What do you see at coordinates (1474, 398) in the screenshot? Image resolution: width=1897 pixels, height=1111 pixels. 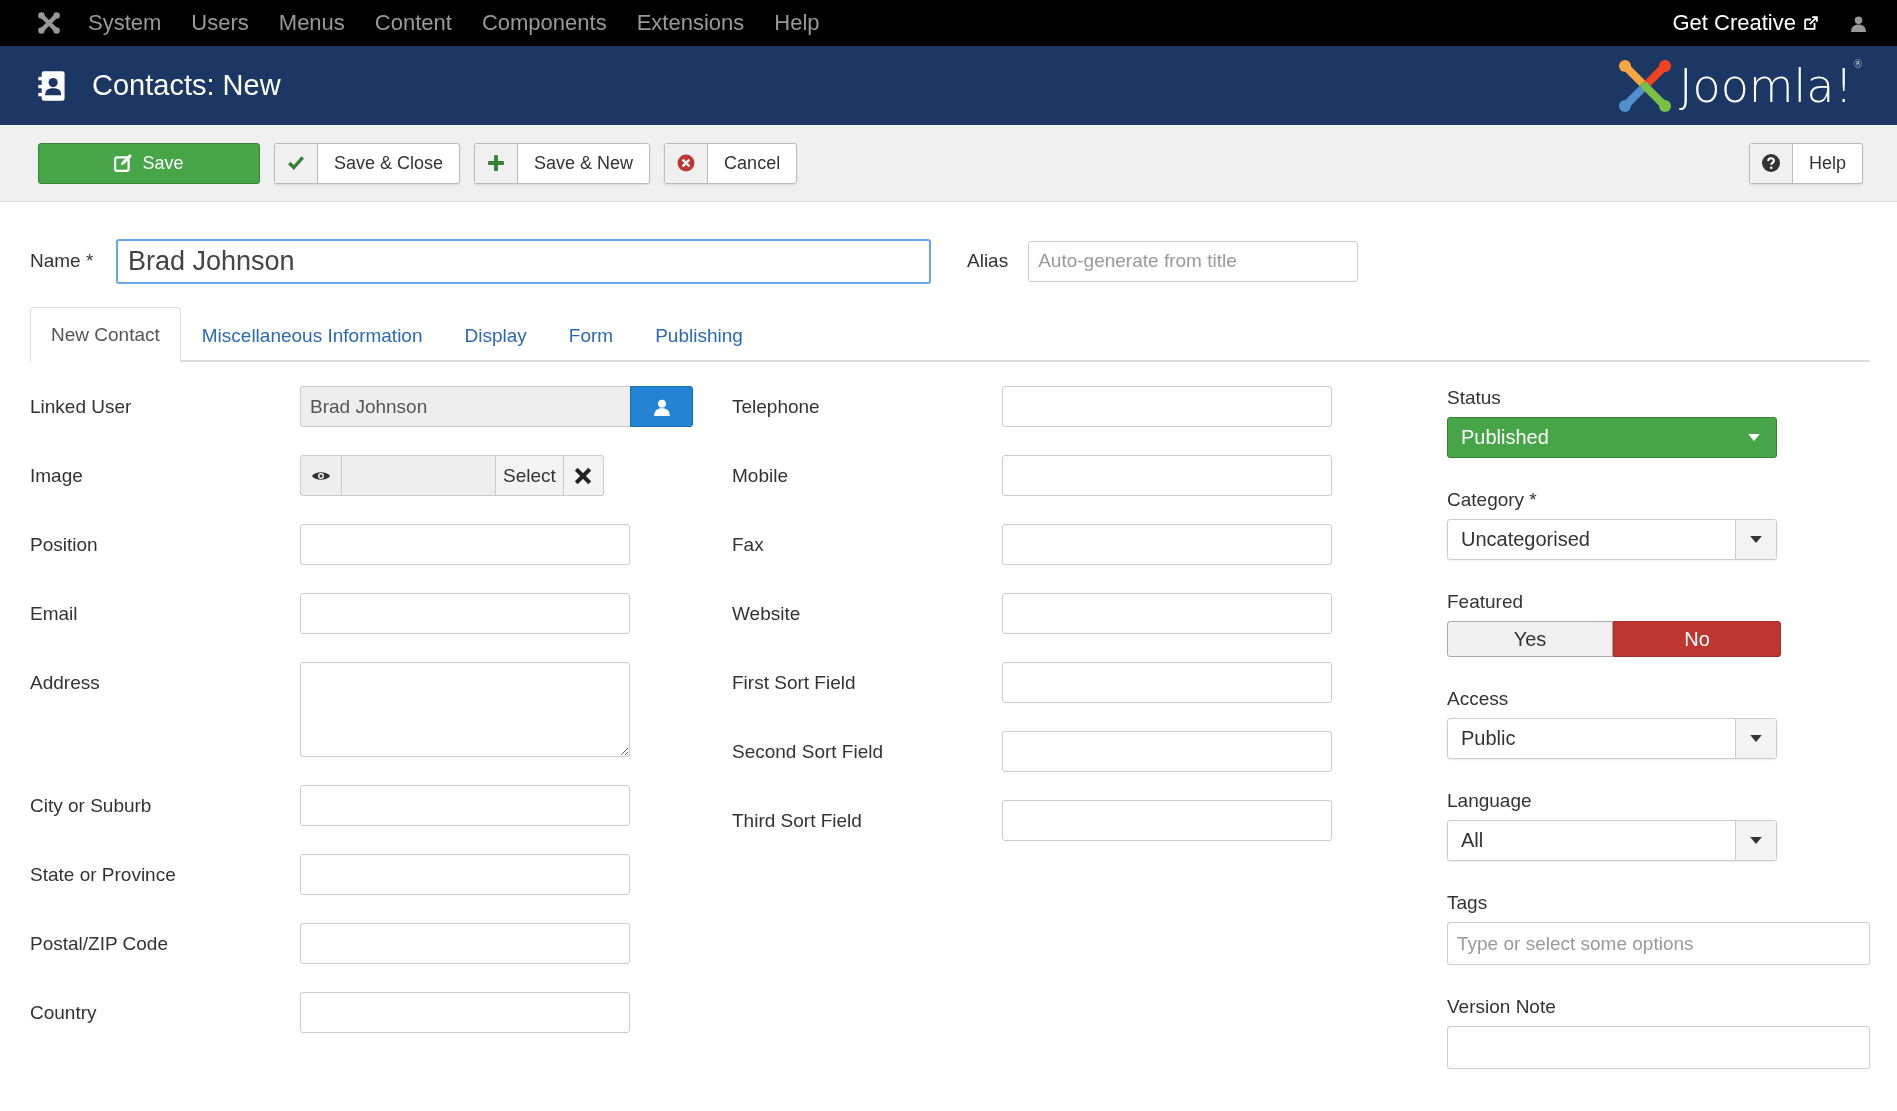 I see `field-label: Status` at bounding box center [1474, 398].